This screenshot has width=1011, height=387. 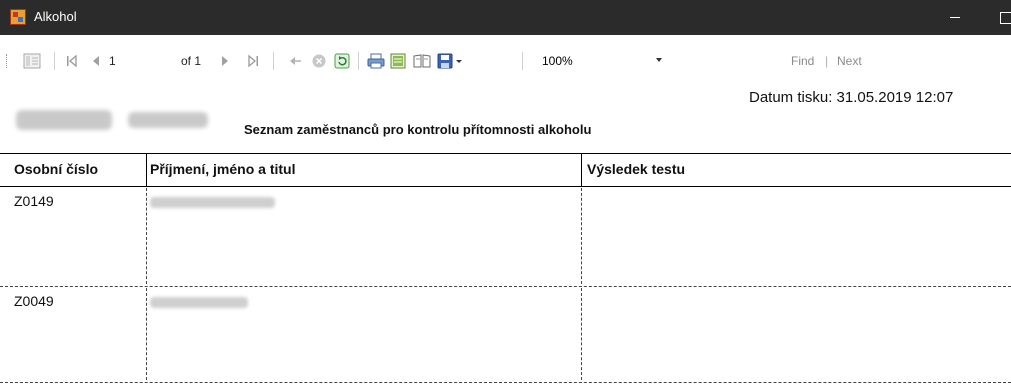 What do you see at coordinates (376, 61) in the screenshot?
I see `print-icon` at bounding box center [376, 61].